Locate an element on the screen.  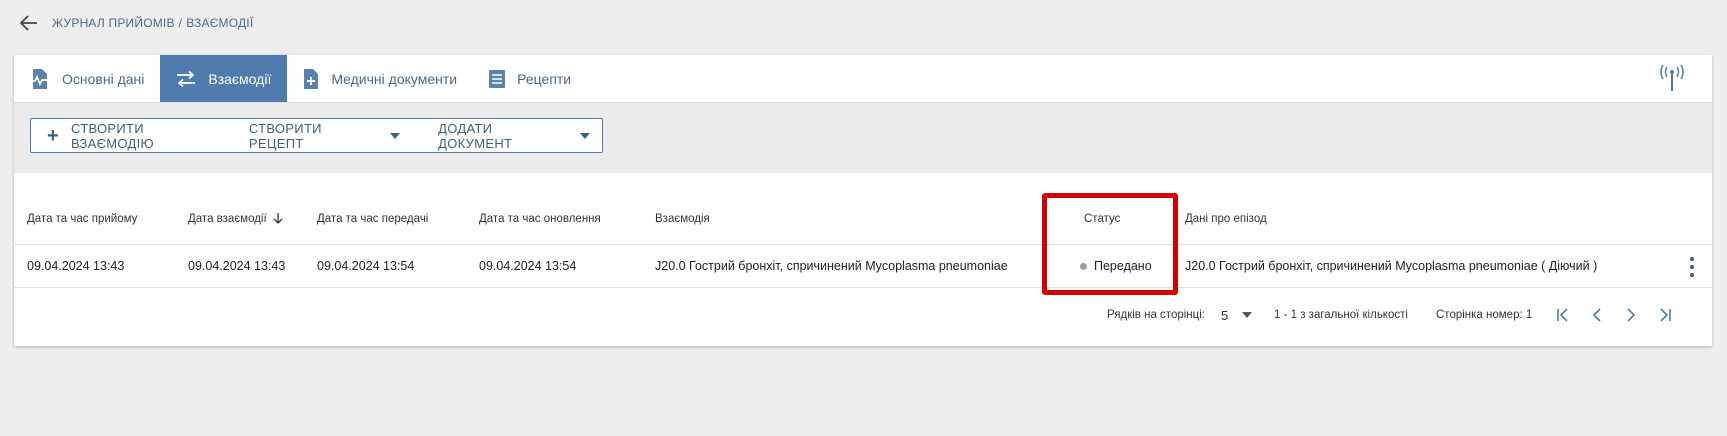
tab-interactions: Взаємодії is located at coordinates (224, 78).